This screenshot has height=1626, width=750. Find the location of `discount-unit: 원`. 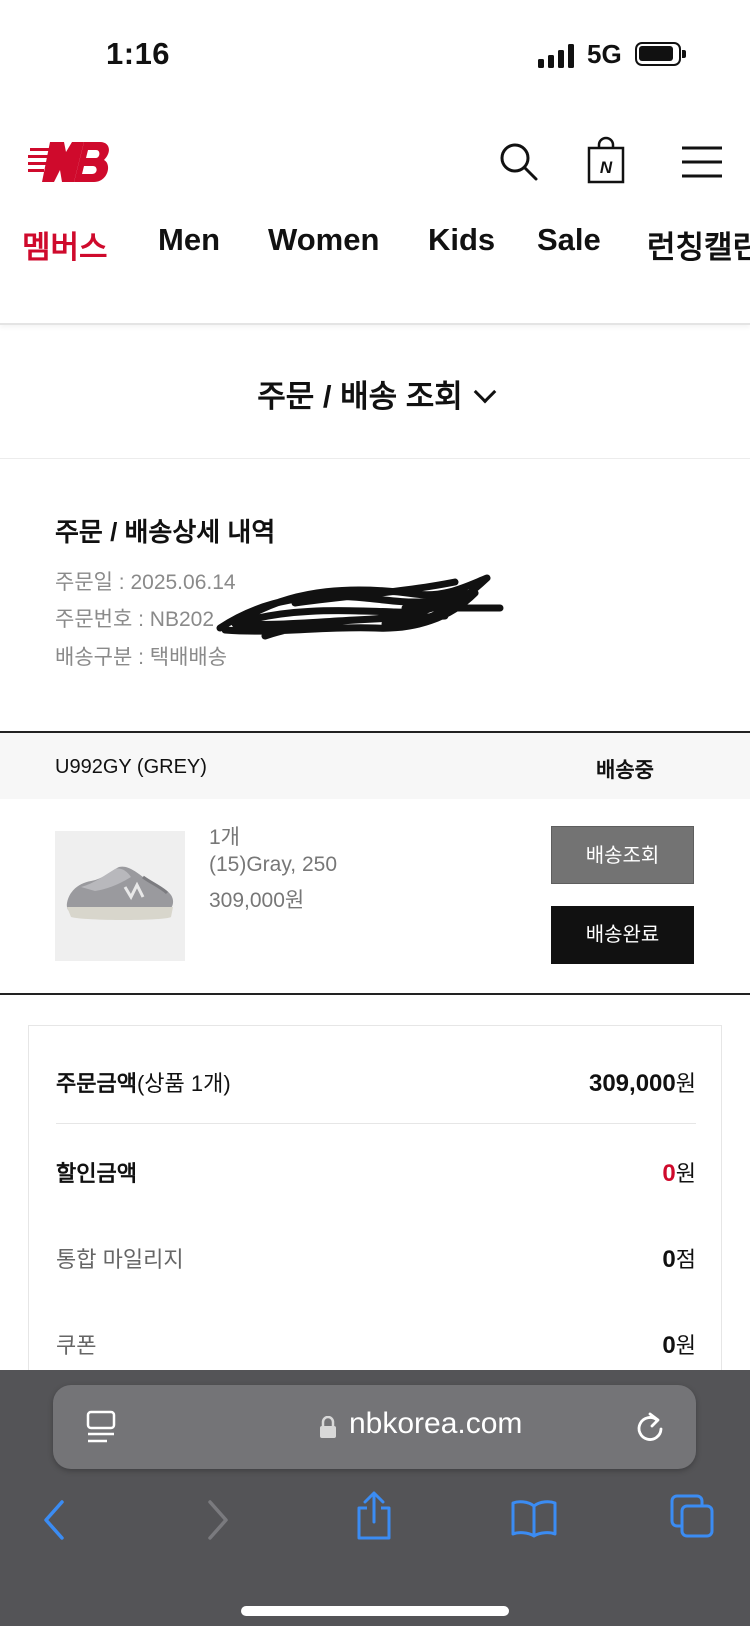

discount-unit: 원 is located at coordinates (685, 1173).